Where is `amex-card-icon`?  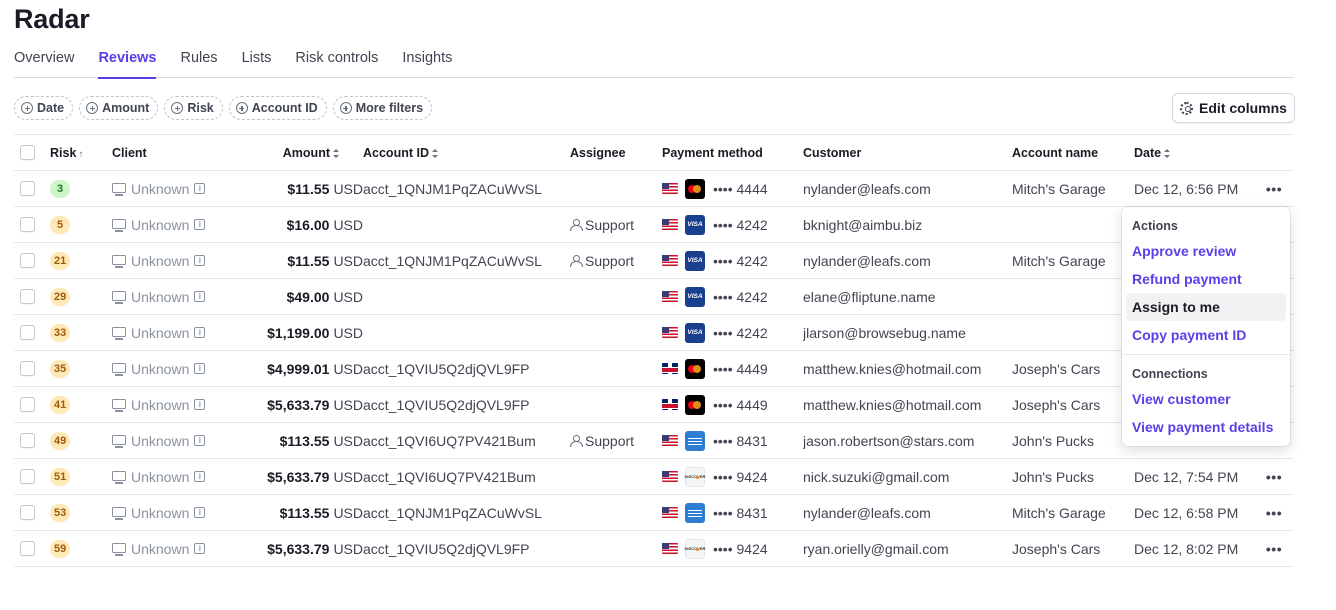 amex-card-icon is located at coordinates (695, 440).